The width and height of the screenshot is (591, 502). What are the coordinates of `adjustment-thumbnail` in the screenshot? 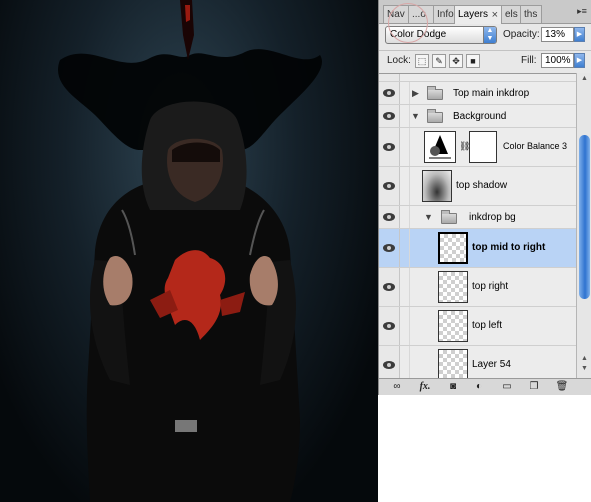 It's located at (440, 147).